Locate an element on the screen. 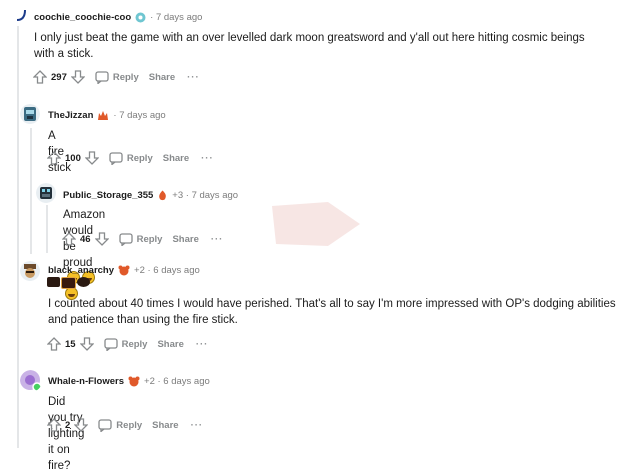  watermark-logo is located at coordinates (316, 224).